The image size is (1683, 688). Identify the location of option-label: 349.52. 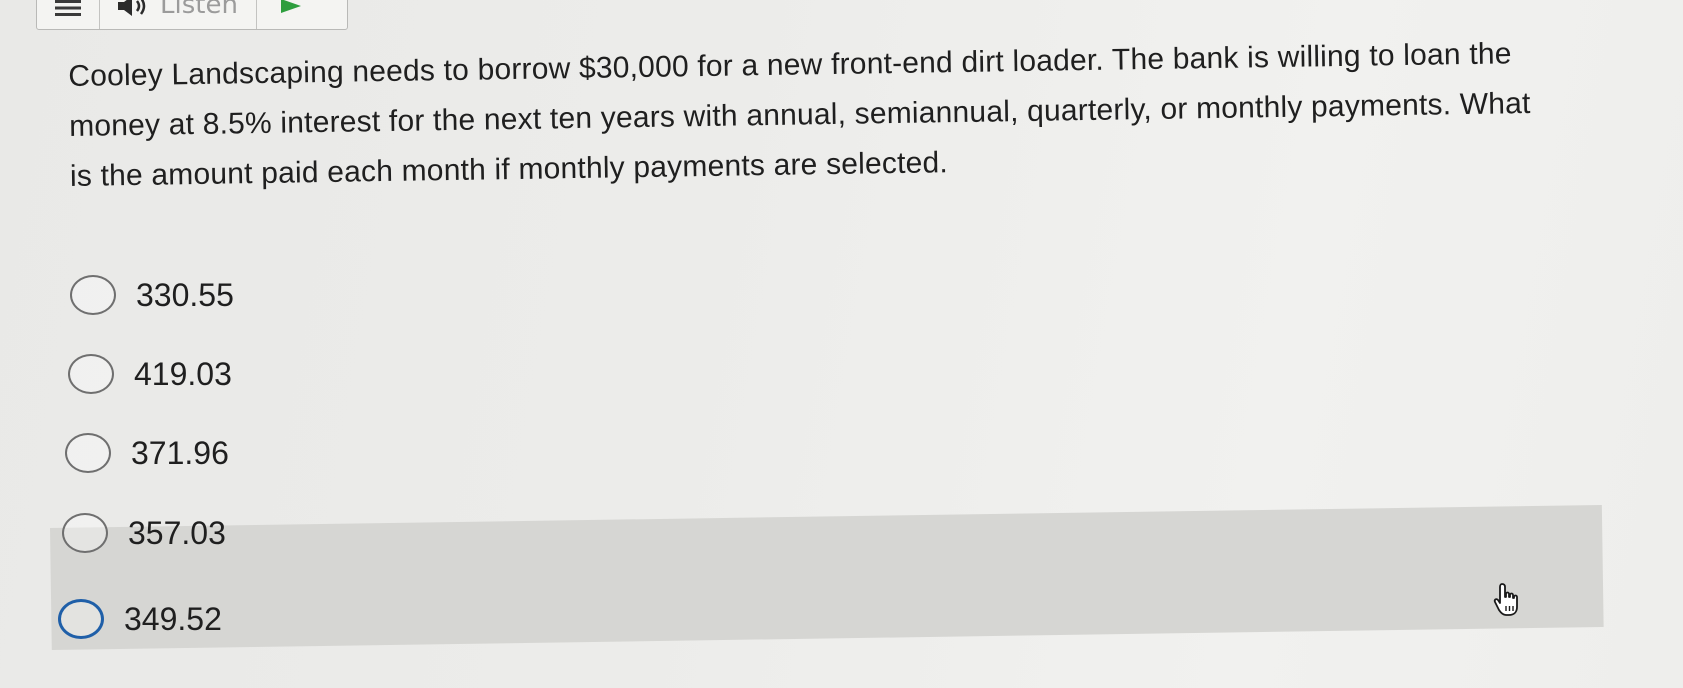
(173, 618).